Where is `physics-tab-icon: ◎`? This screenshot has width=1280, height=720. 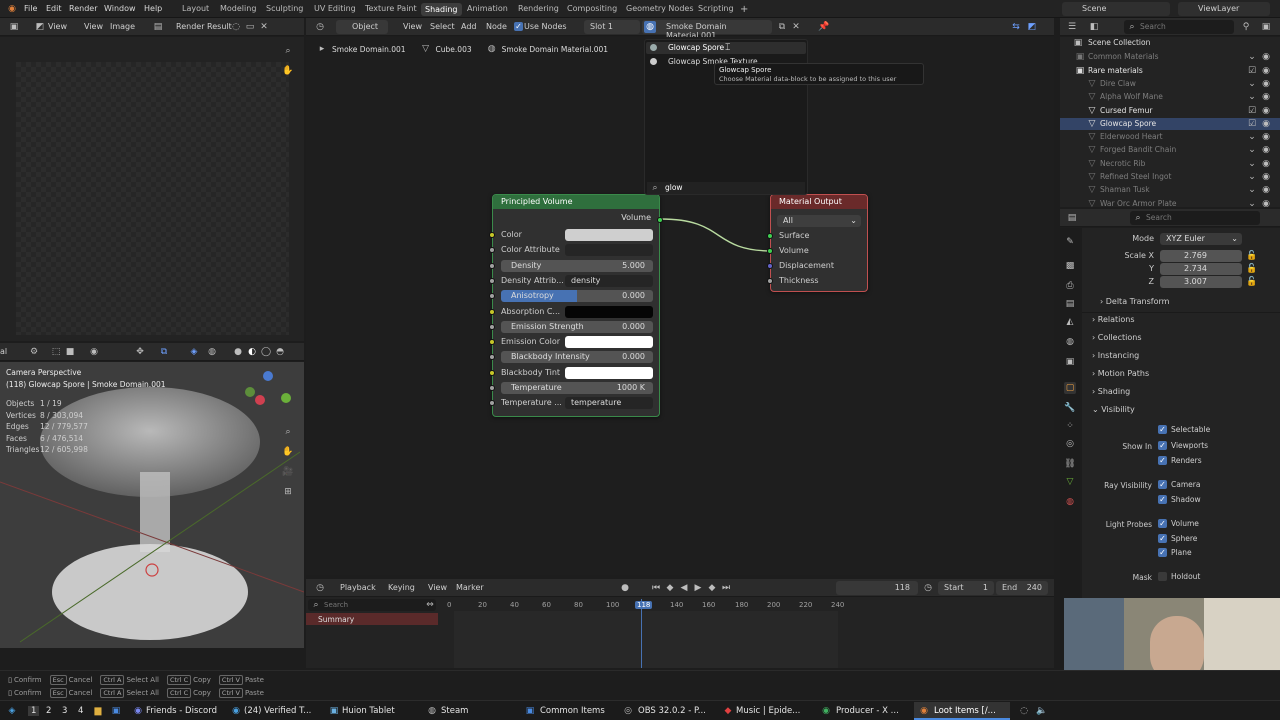
physics-tab-icon: ◎ is located at coordinates (1070, 444).